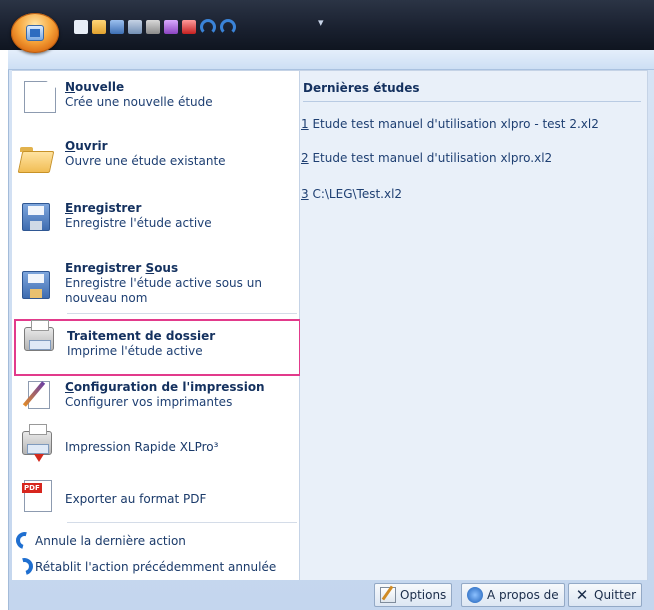 The image size is (654, 610). Describe the element at coordinates (615, 595) in the screenshot. I see `quit-label: Quitter` at that location.